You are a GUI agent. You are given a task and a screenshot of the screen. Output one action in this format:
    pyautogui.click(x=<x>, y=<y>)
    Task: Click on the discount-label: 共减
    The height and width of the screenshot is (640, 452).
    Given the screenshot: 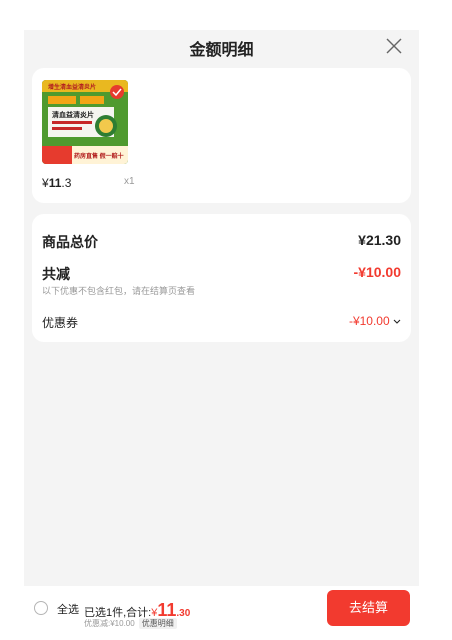 What is the action you would take?
    pyautogui.click(x=56, y=274)
    